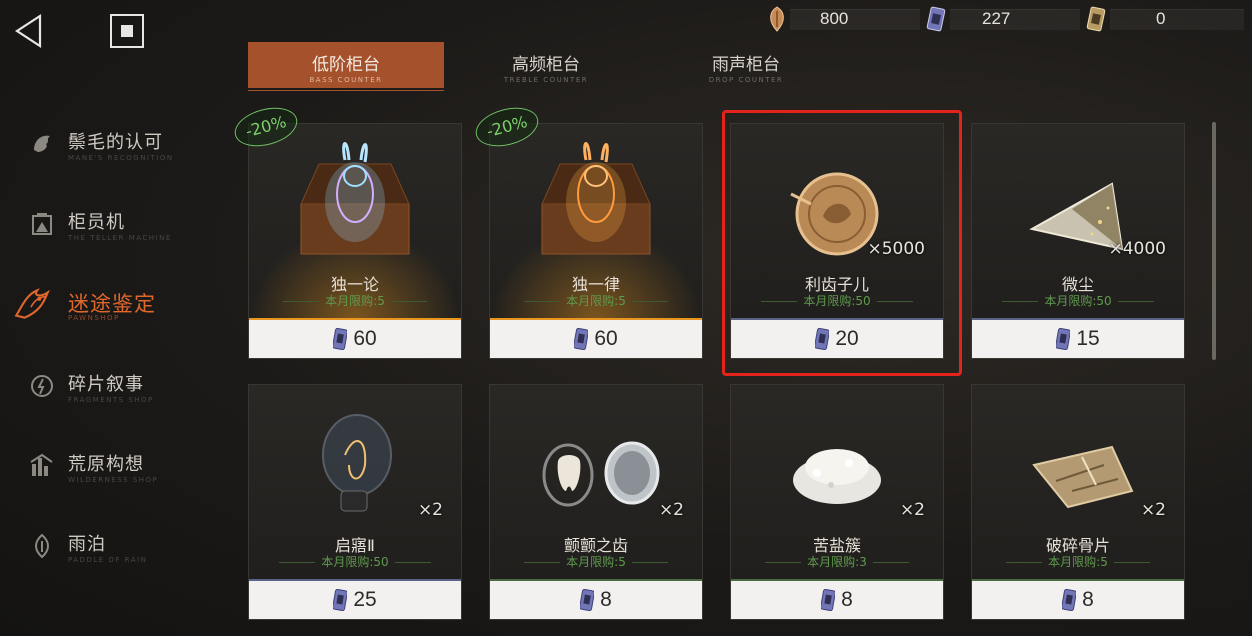 The height and width of the screenshot is (636, 1252). I want to click on item-price-bar: 15, so click(1078, 339).